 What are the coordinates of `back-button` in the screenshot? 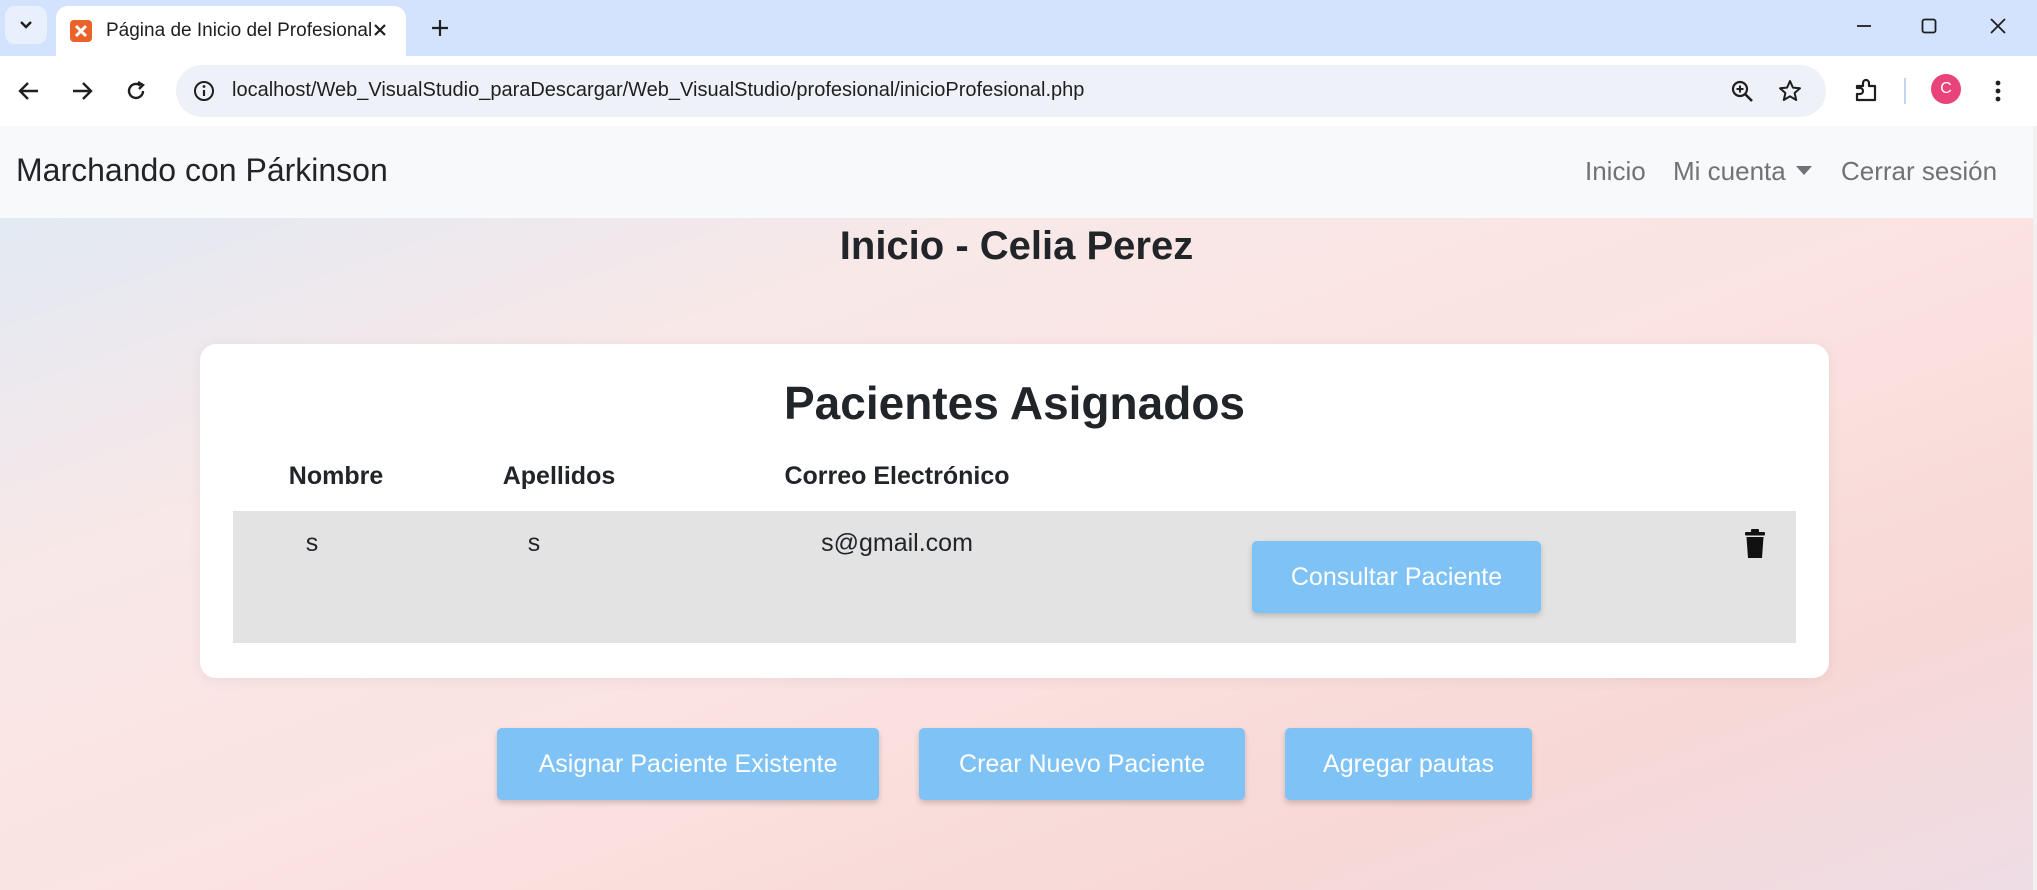 It's located at (29, 91).